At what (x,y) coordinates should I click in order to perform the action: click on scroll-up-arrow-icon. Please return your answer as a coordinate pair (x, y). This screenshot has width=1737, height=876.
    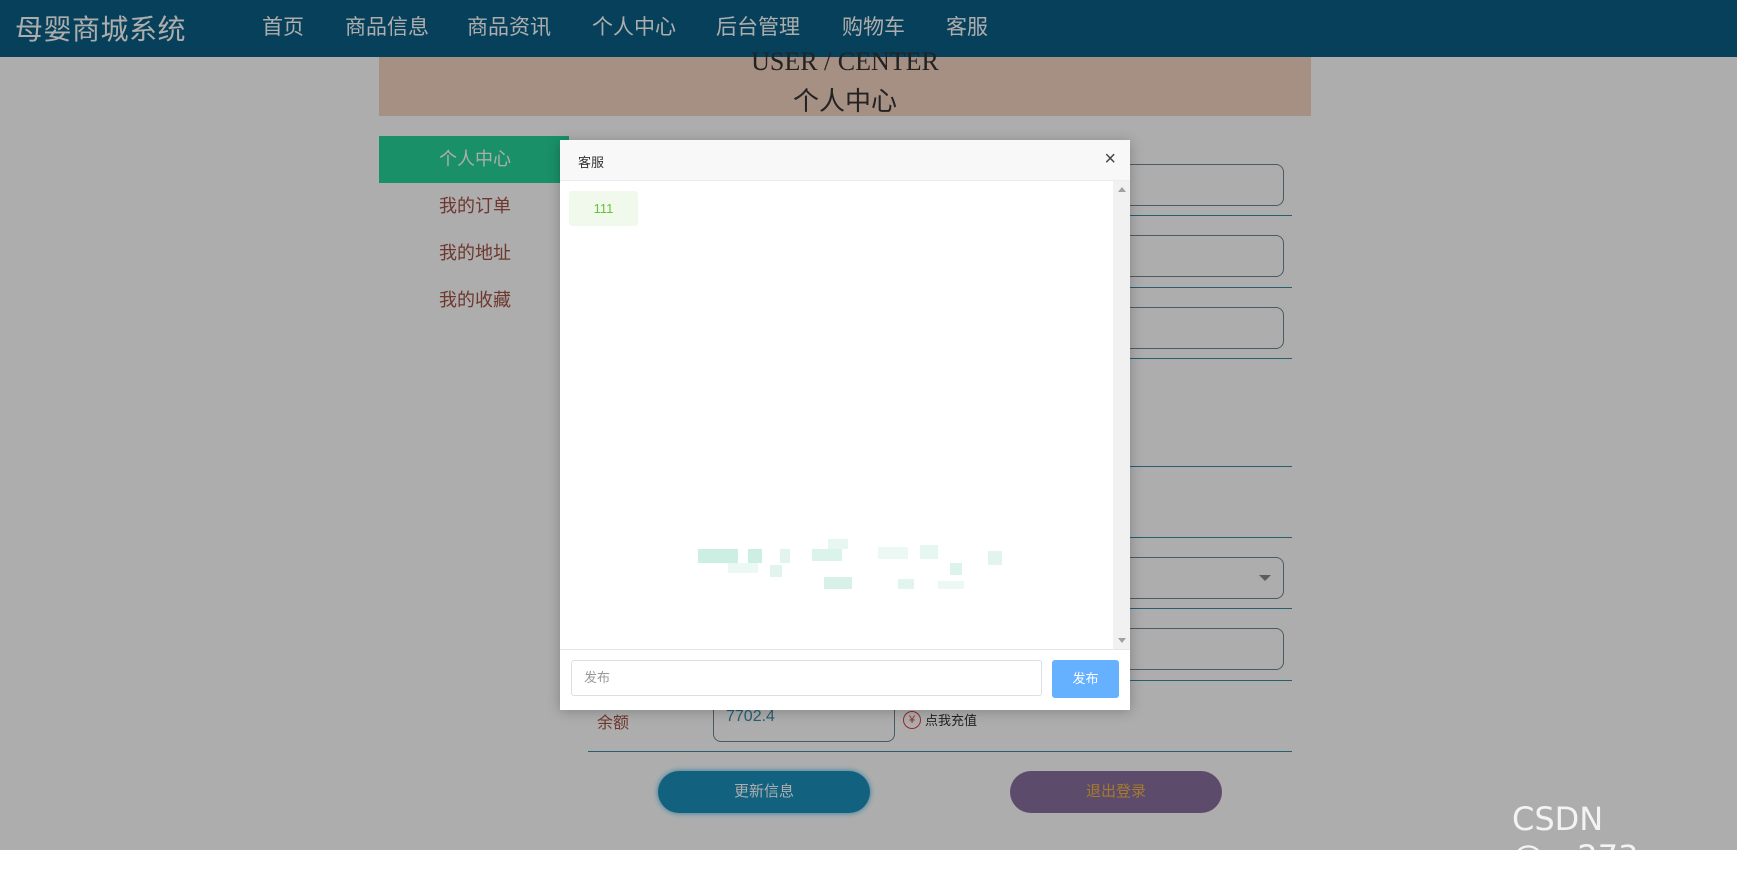
    Looking at the image, I should click on (1122, 189).